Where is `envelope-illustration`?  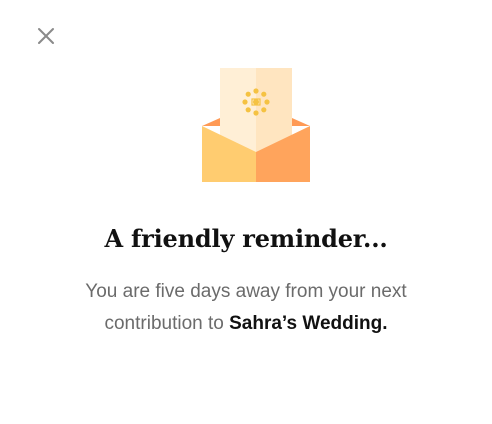
envelope-illustration is located at coordinates (256, 125).